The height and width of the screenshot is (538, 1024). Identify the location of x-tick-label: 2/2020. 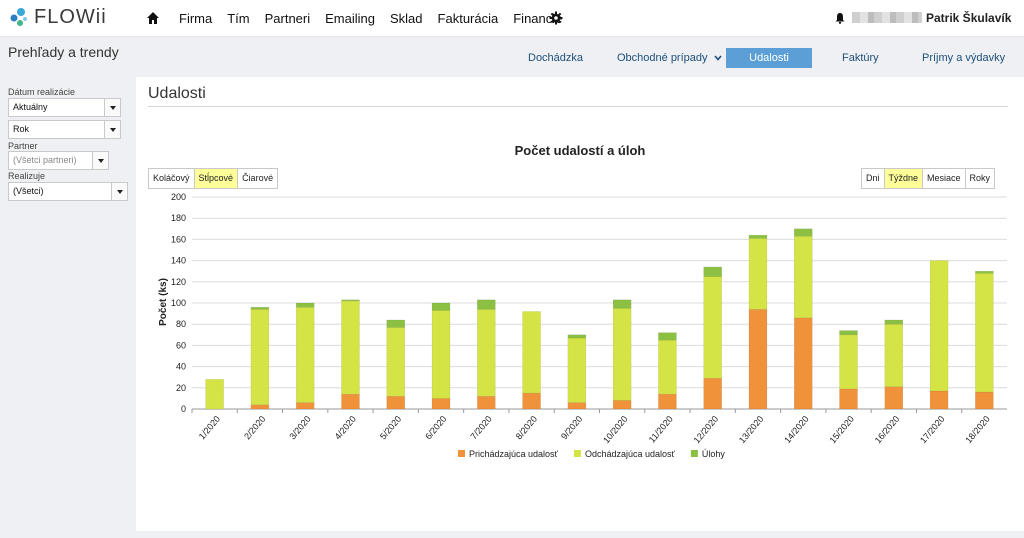
(254, 428).